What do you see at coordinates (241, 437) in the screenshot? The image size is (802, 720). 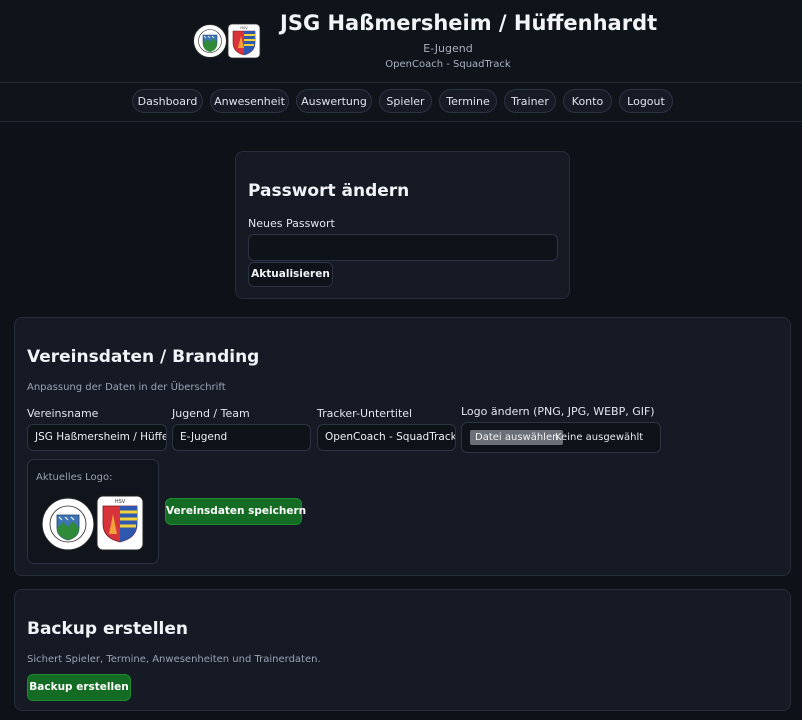 I see `team-input: E-Jugend` at bounding box center [241, 437].